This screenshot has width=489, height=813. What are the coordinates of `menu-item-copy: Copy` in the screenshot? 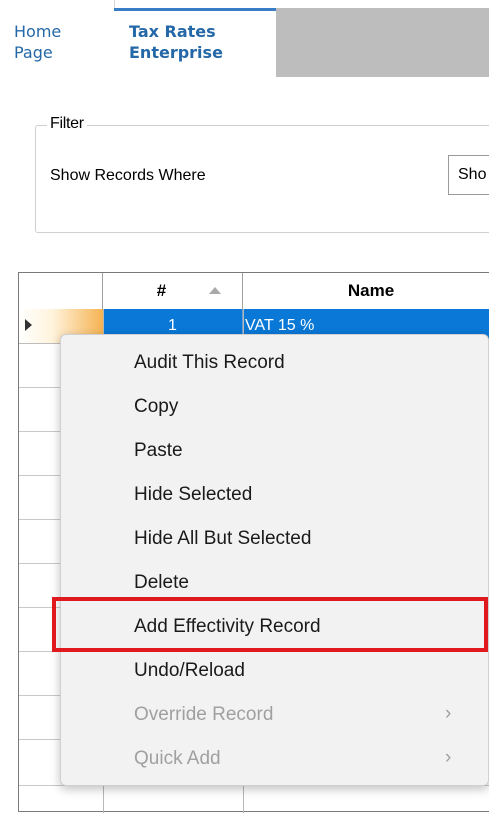 It's located at (274, 406).